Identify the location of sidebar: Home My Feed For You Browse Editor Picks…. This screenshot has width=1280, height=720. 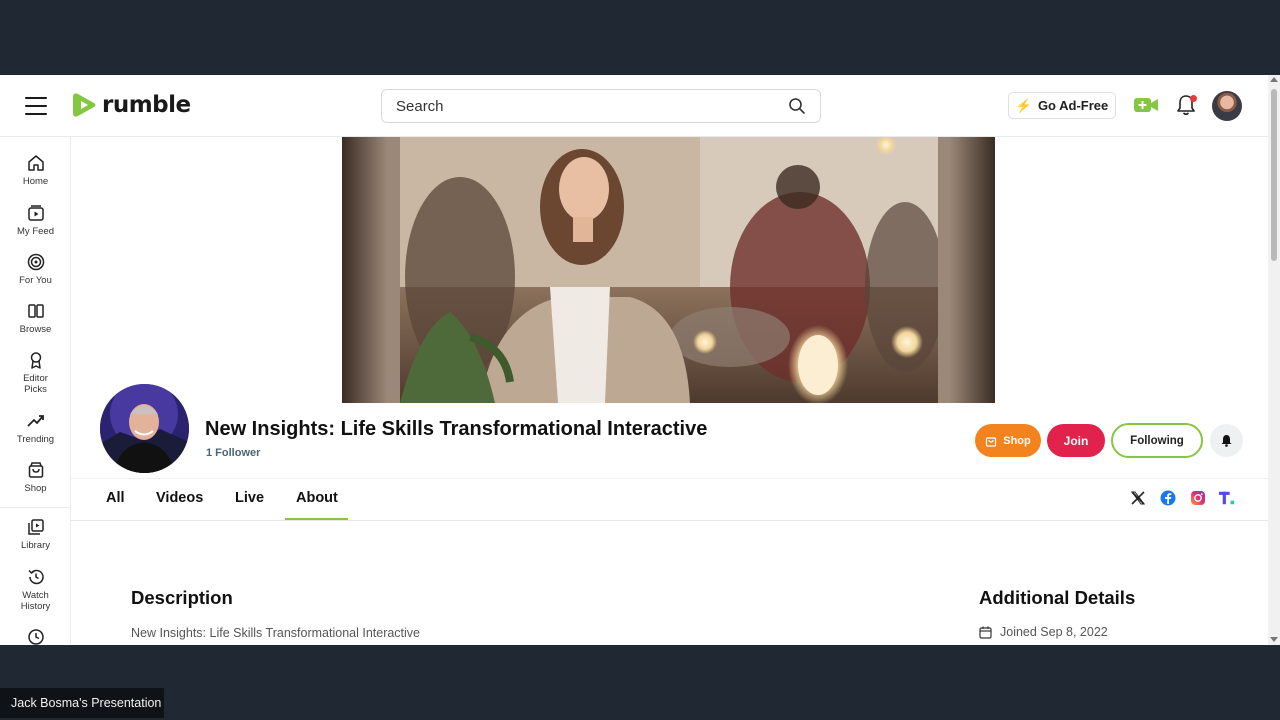
(35, 391).